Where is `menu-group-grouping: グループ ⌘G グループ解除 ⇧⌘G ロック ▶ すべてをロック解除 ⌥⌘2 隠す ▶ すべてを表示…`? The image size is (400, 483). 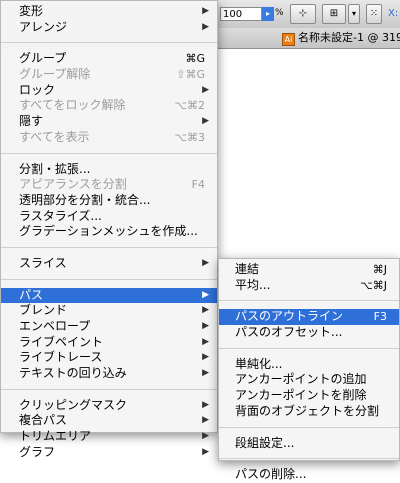
menu-group-grouping: グループ ⌘G グループ解除 ⇧⌘G ロック ▶ すべてをロック解除 ⌥⌘2 隠す ▶ すべてを表示… is located at coordinates (109, 98).